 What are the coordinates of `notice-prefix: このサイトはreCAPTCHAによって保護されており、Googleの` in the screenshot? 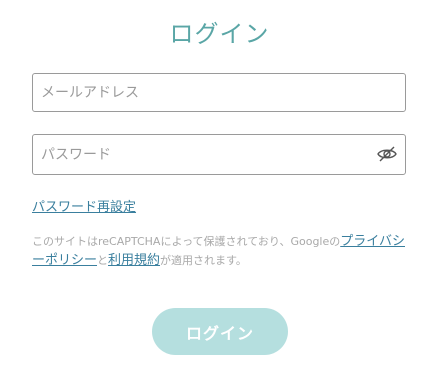 It's located at (186, 241).